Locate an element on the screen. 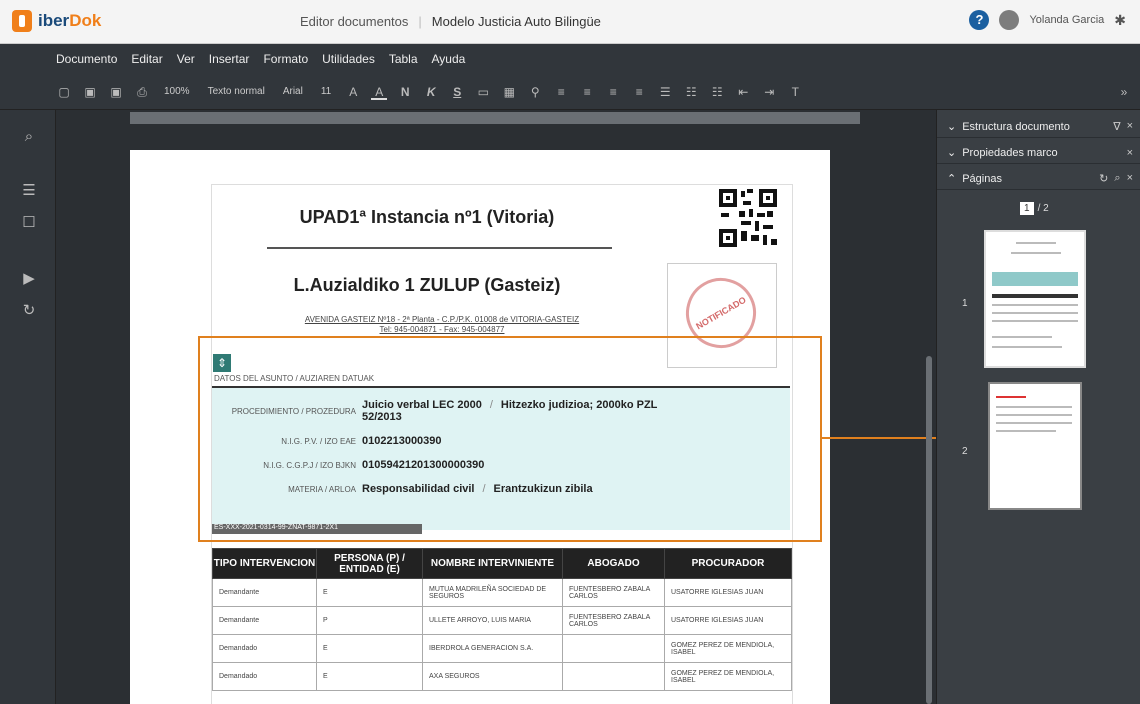  italic-button: K is located at coordinates (431, 92).